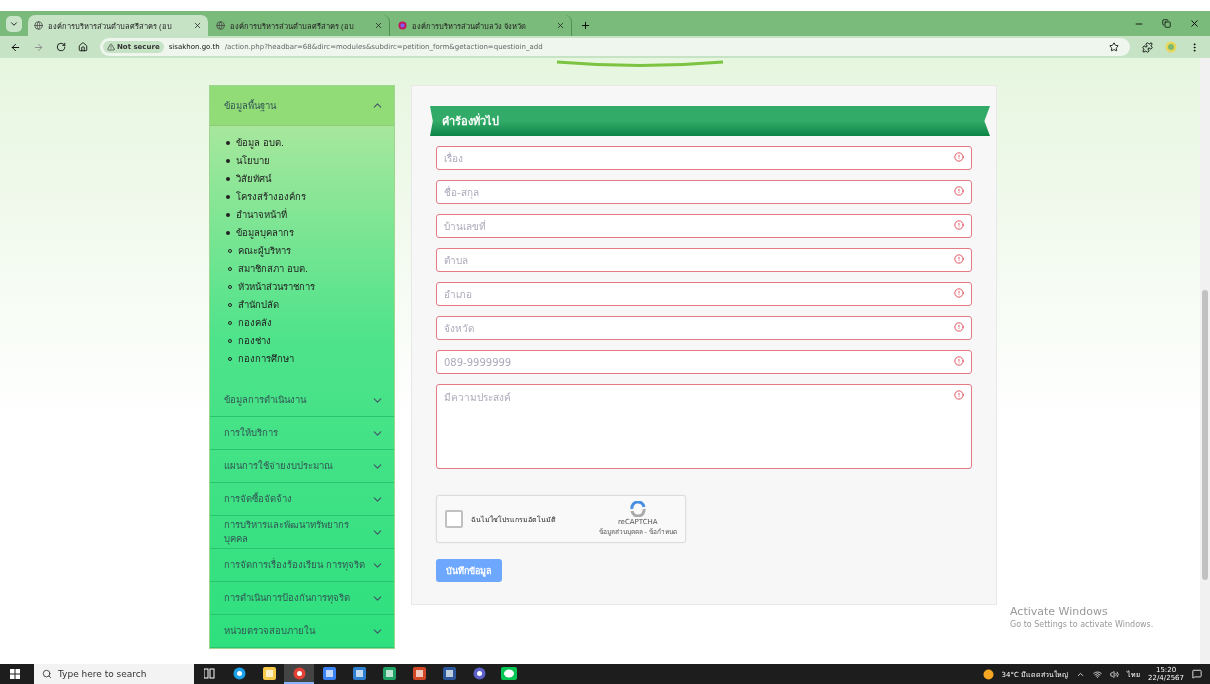 This screenshot has height=684, width=1210. I want to click on scrollbar, so click(1205, 361).